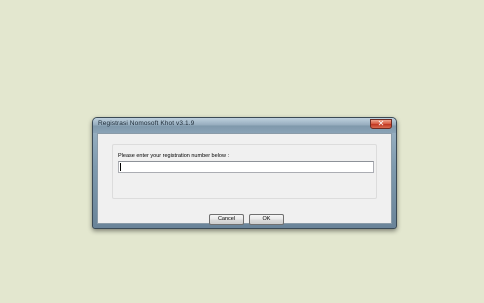  I want to click on text-caret, so click(120, 167).